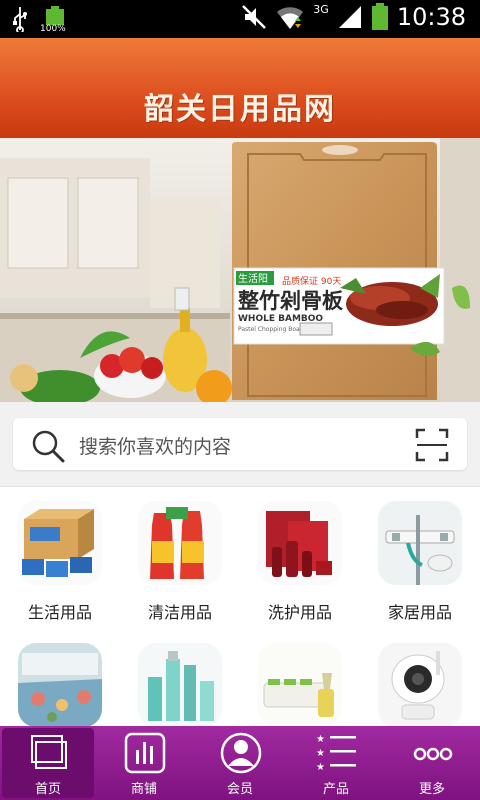 The width and height of the screenshot is (480, 800). I want to click on search-icon, so click(48, 446).